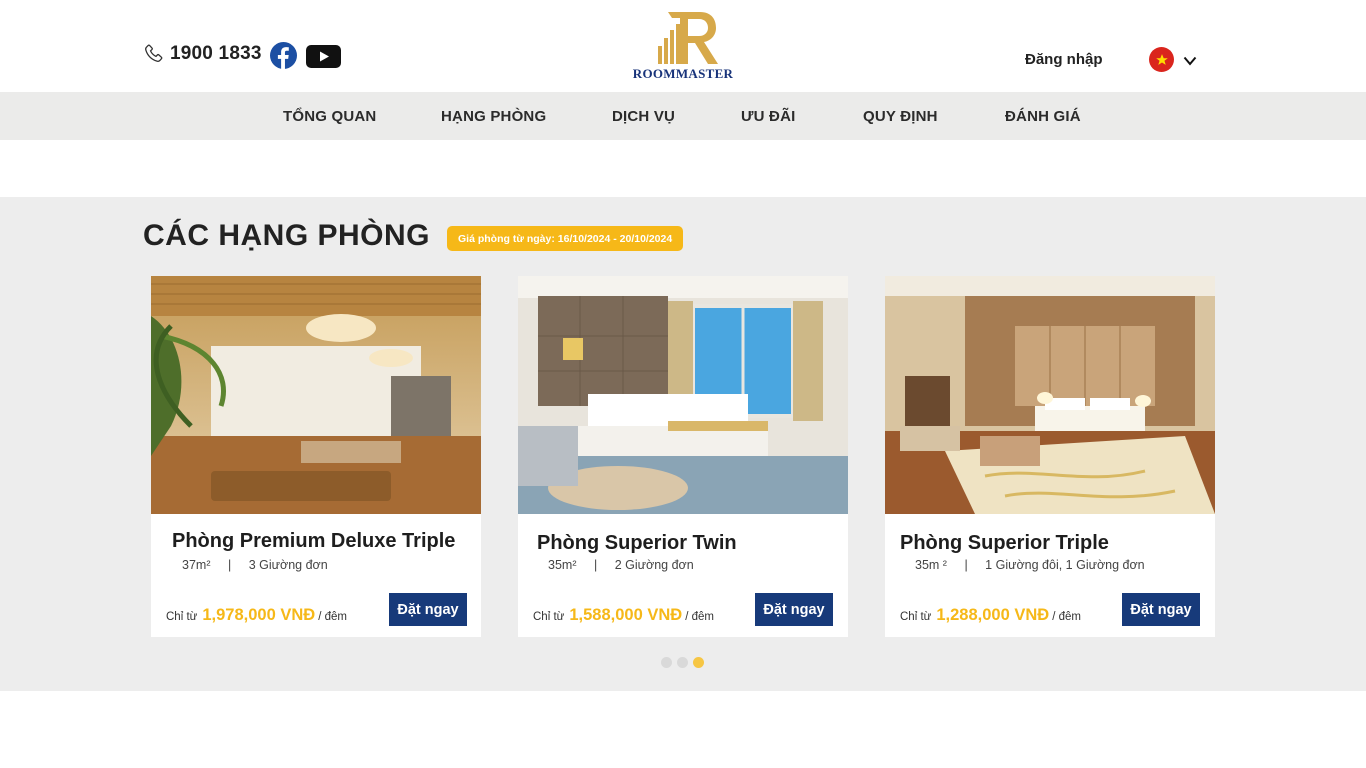 This screenshot has width=1366, height=768. I want to click on price-amount: 1,588,000 VNĐ, so click(626, 615).